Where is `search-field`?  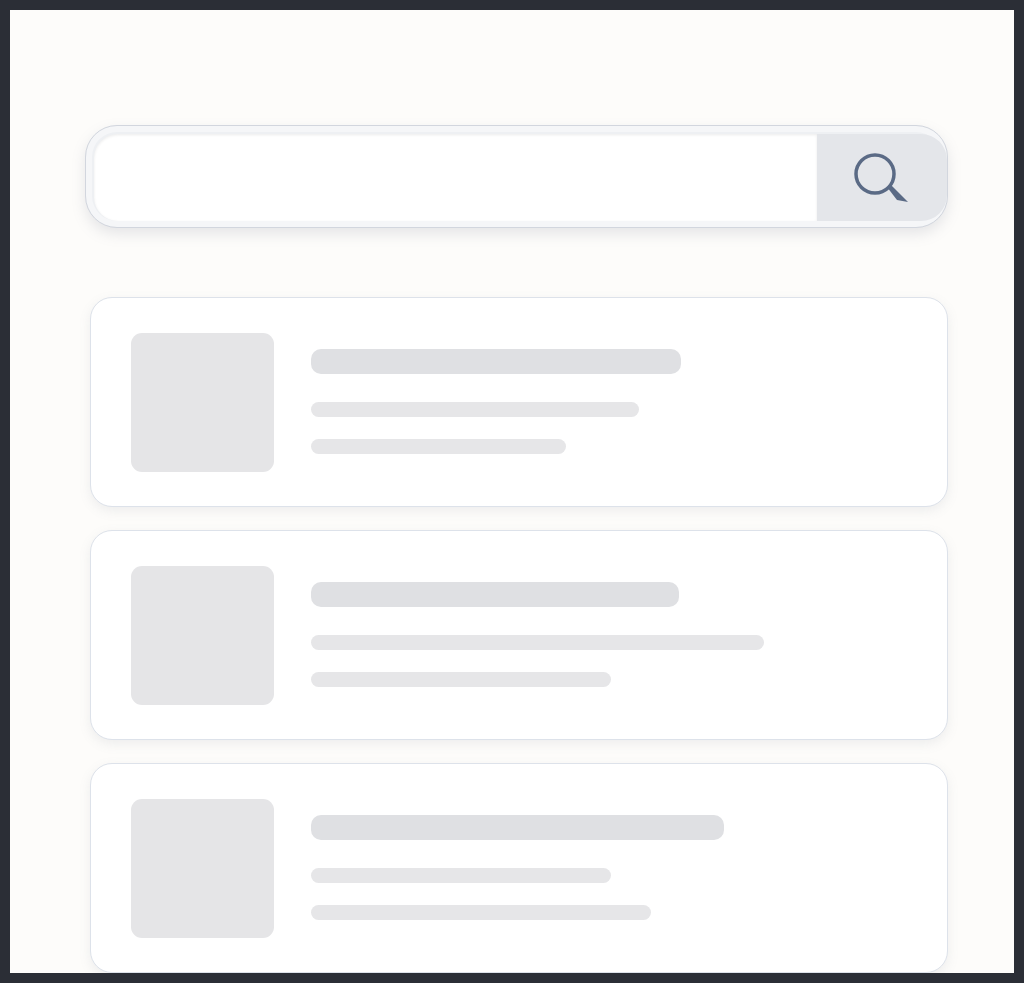
search-field is located at coordinates (455, 177).